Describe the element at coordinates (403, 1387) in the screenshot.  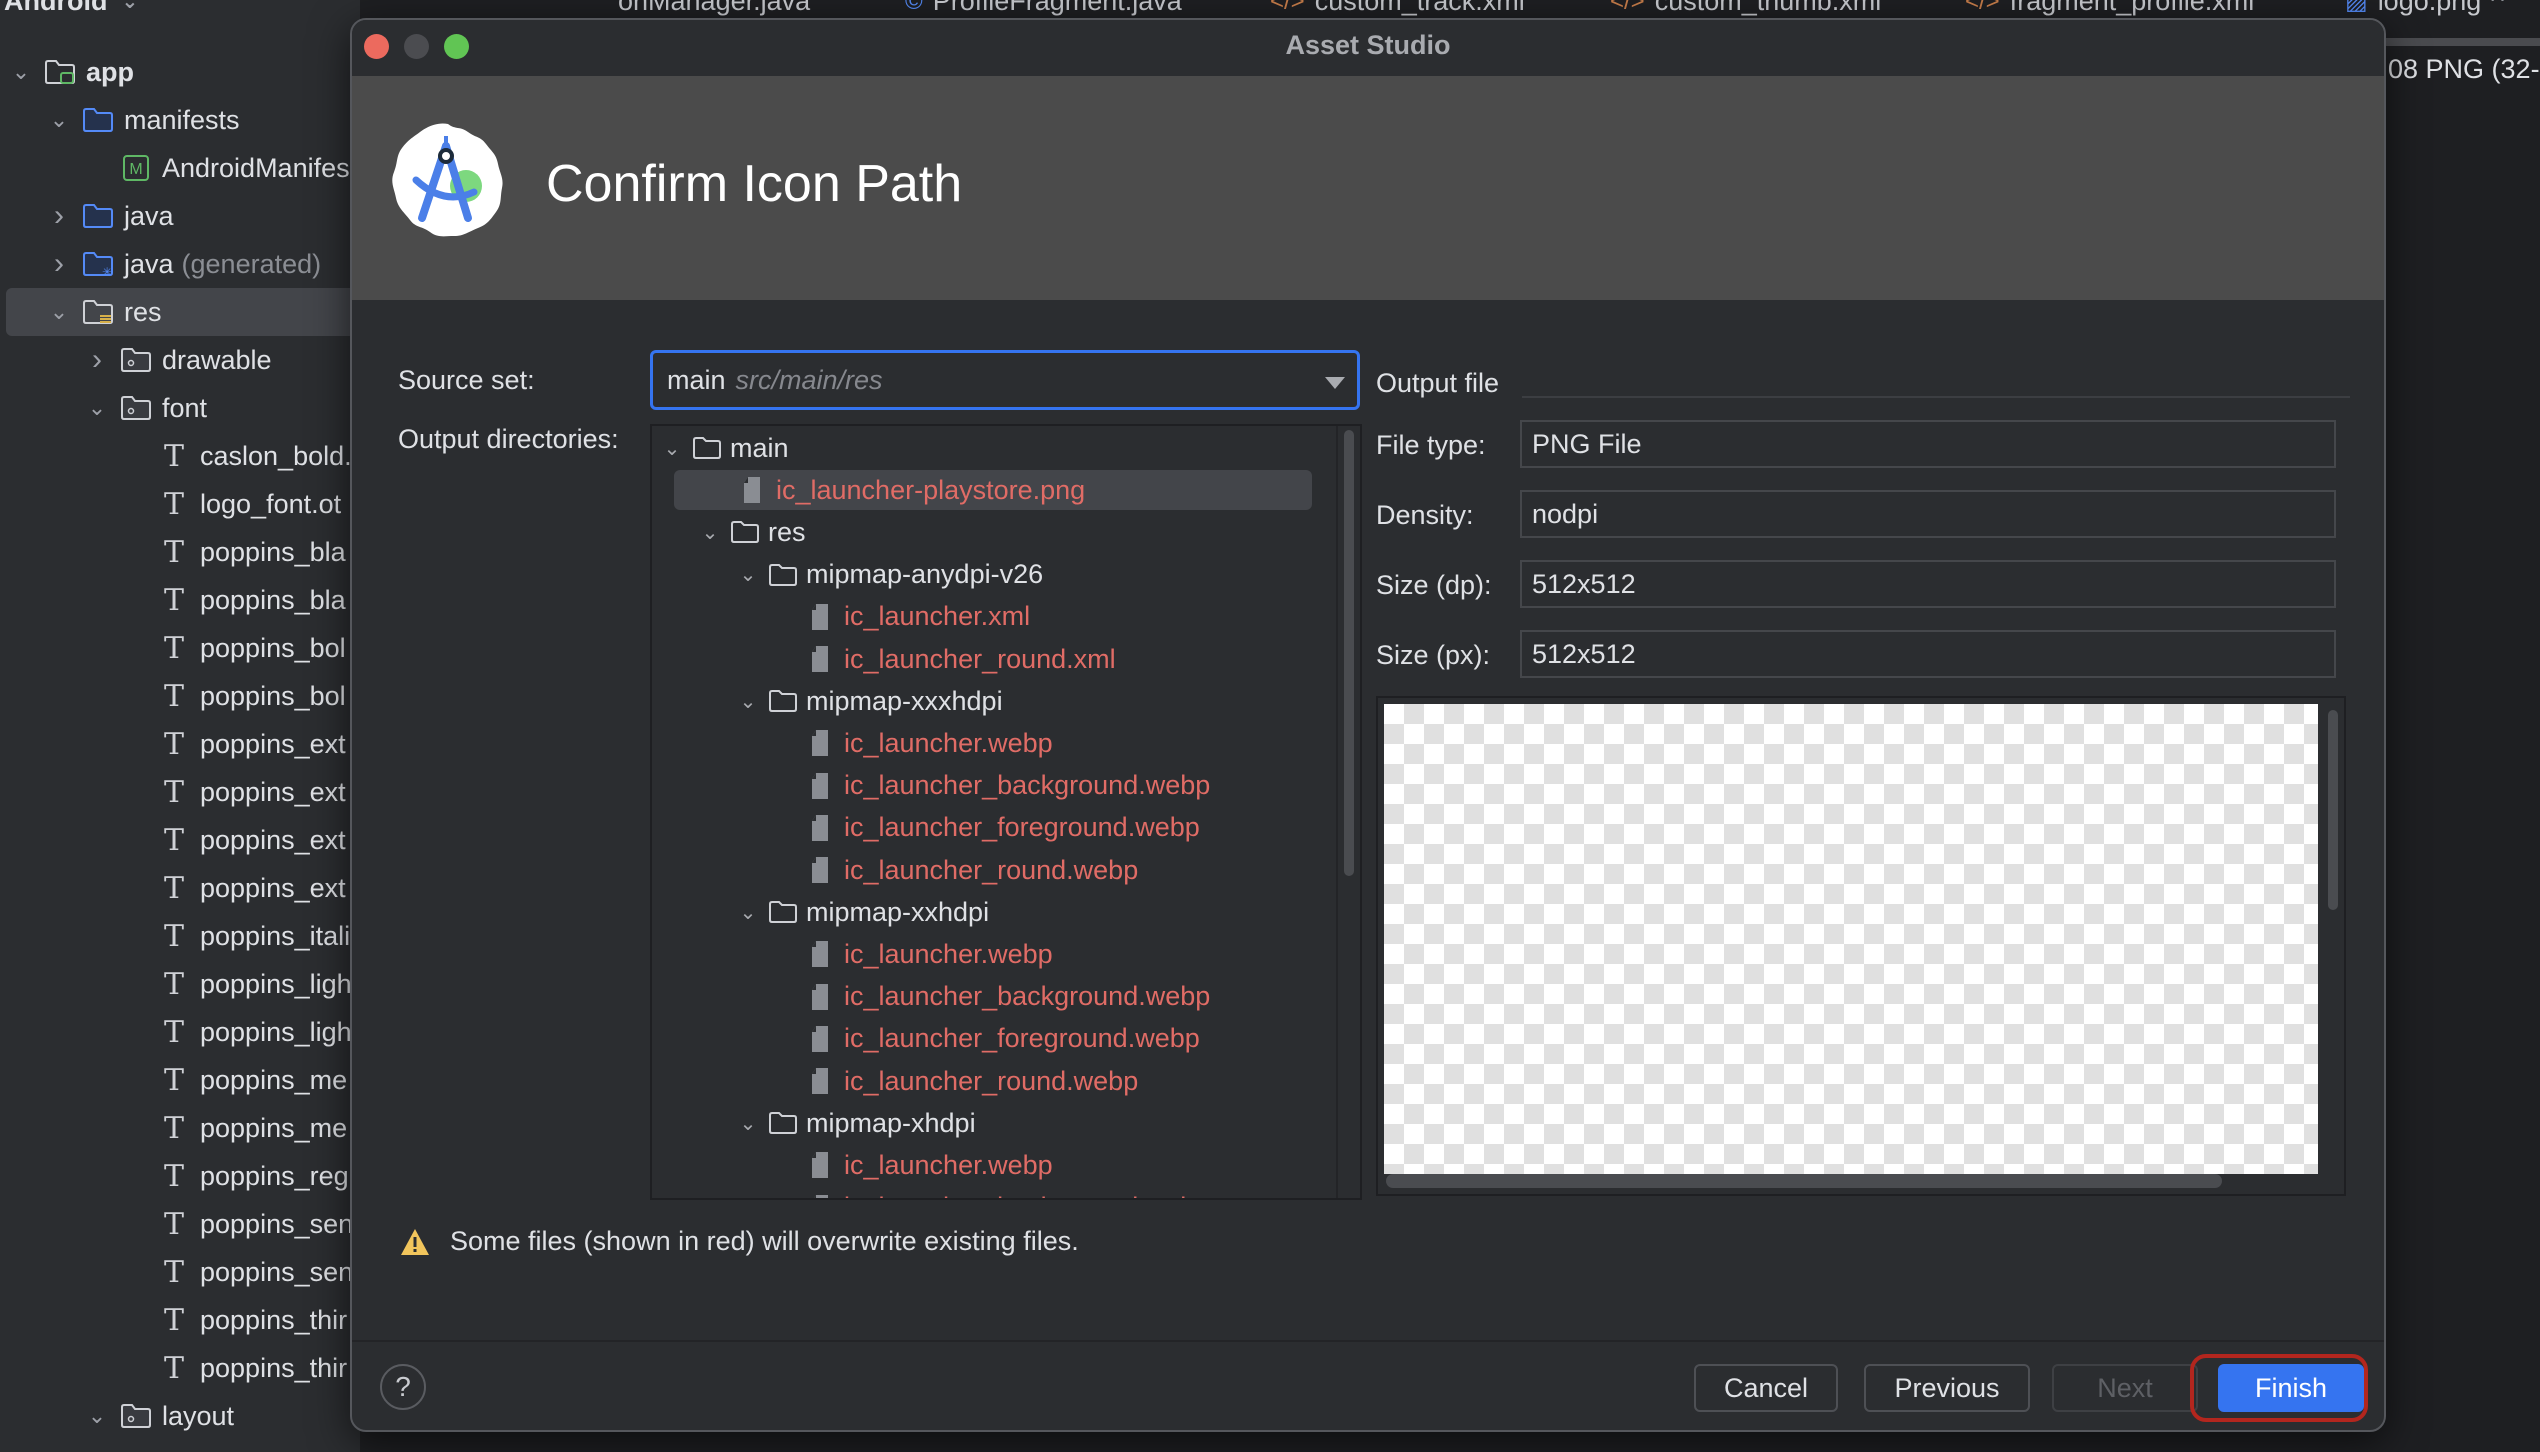
I see `help-button: ?` at that location.